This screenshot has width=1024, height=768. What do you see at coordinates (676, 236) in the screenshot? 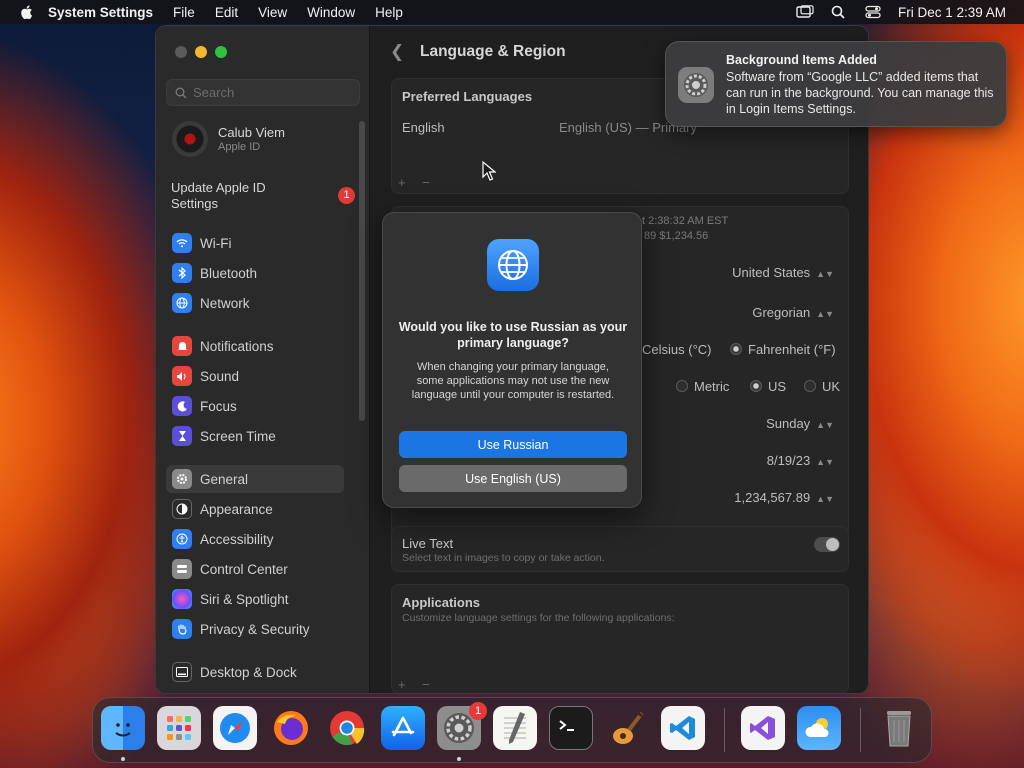
I see `format-preview-number: 89 $1,234.56` at bounding box center [676, 236].